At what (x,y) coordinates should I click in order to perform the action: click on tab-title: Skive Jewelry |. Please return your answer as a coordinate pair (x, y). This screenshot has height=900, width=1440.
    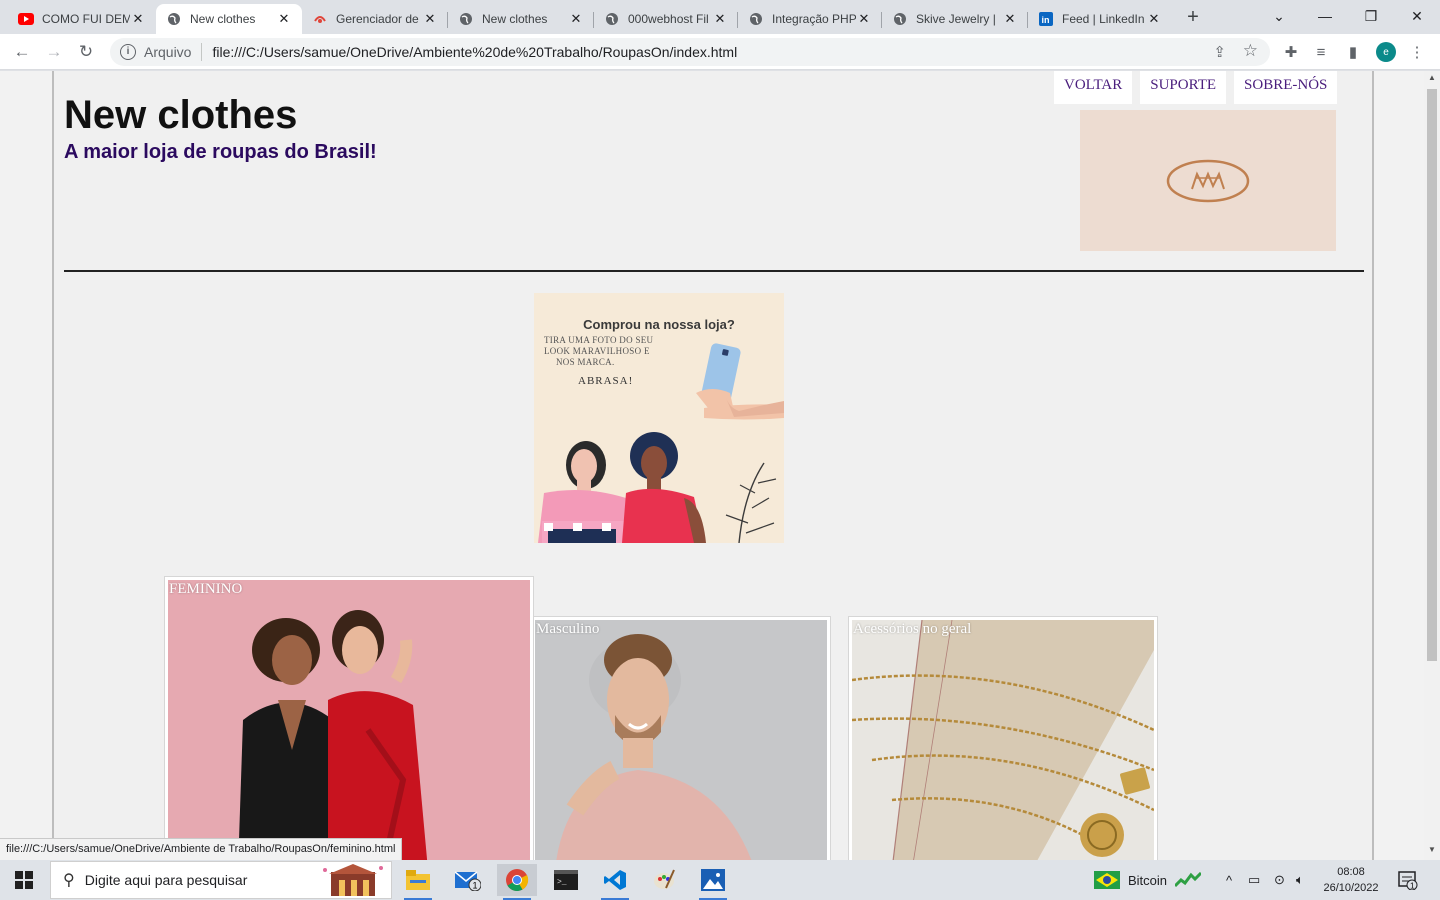
    Looking at the image, I should click on (956, 19).